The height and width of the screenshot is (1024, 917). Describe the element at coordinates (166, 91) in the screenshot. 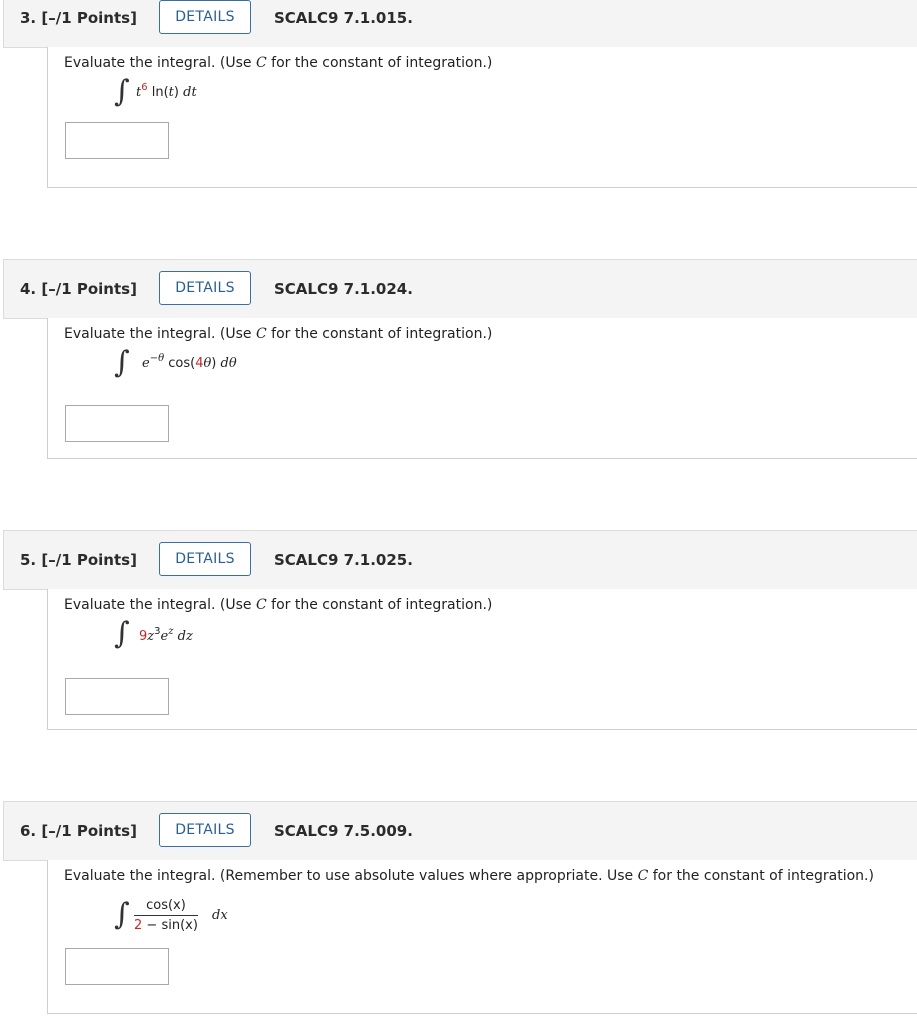

I see `integrand: t6 ln(t) dt` at that location.